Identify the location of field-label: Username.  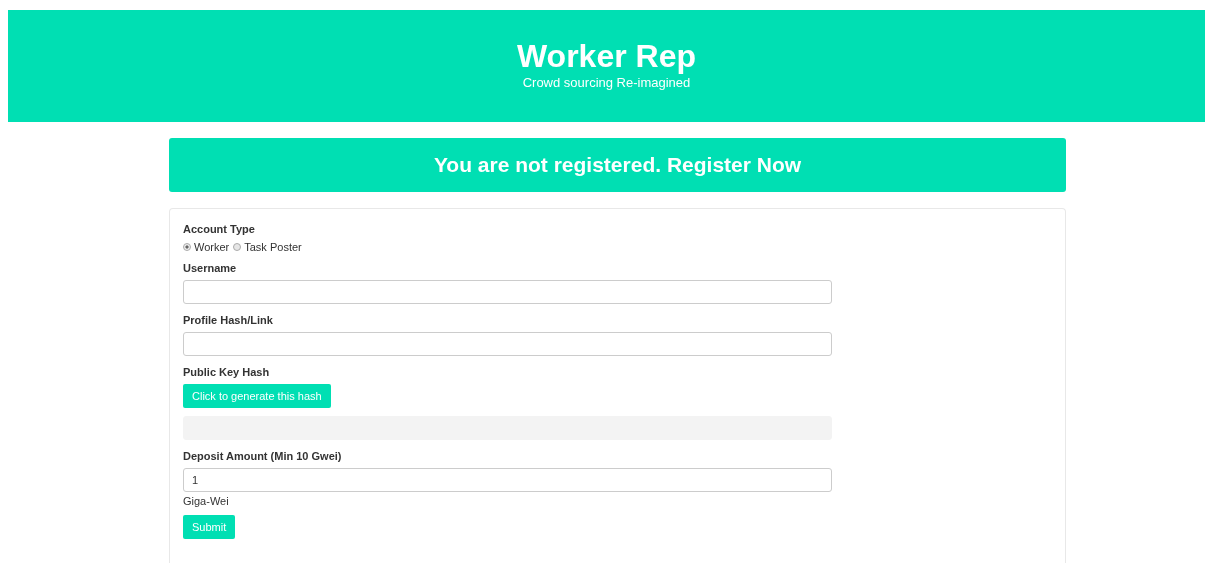
(210, 268).